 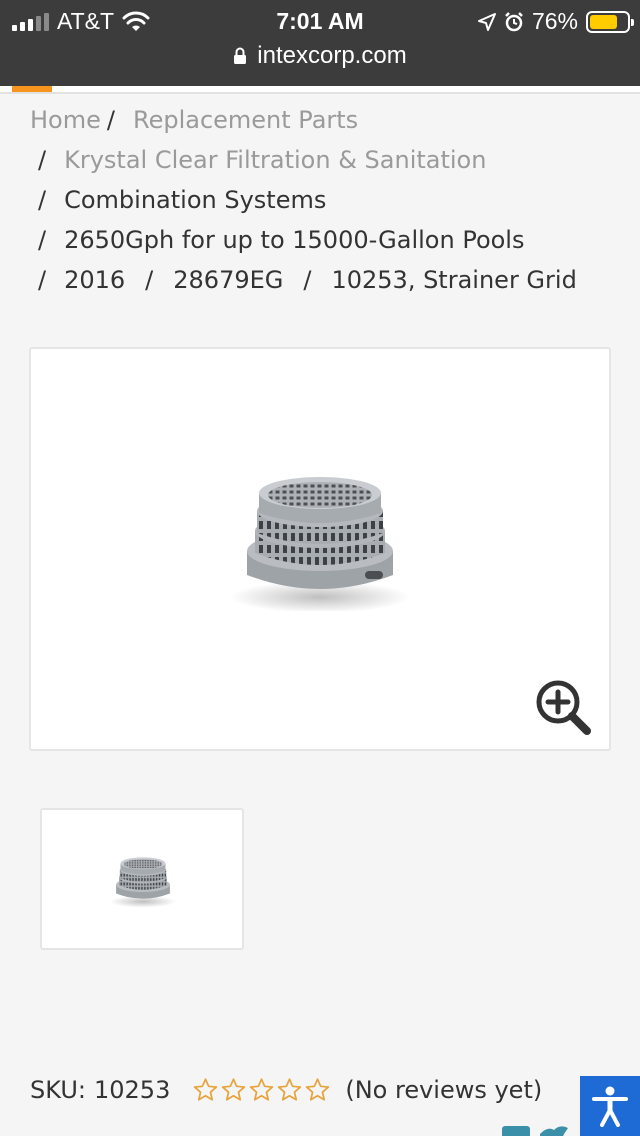 I want to click on product-thumbnail, so click(x=142, y=879).